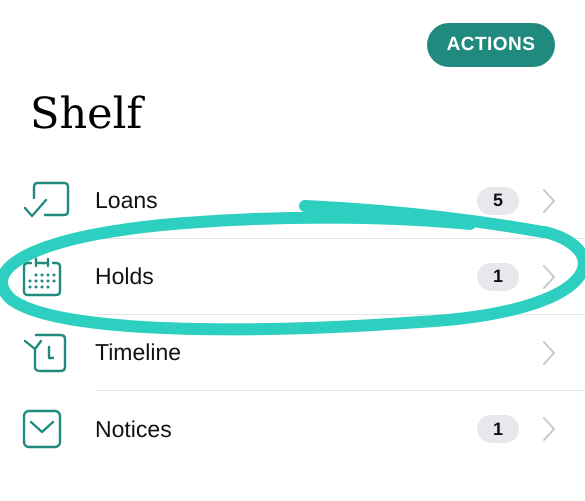 The height and width of the screenshot is (501, 585). Describe the element at coordinates (42, 429) in the screenshot. I see `envelope-icon` at that location.